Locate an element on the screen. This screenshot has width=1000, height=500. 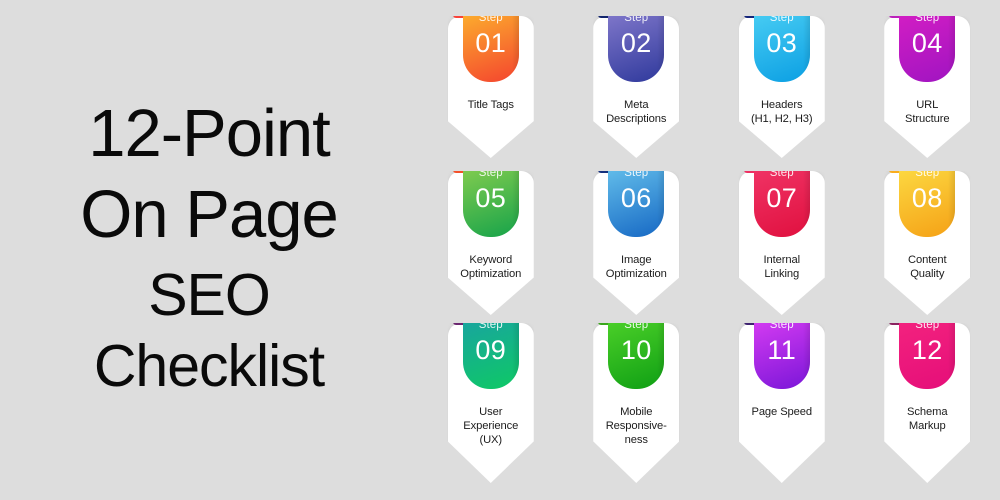
step-cell: Step 06 Image Optimization is located at coordinates (637, 247).